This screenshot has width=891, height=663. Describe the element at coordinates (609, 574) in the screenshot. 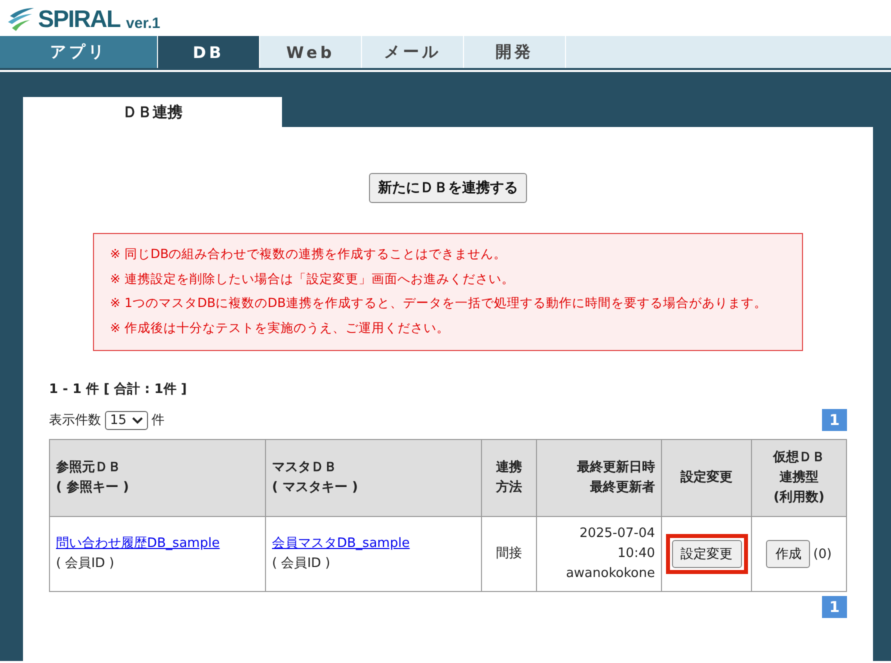

I see `updater-text: awanokokone` at that location.